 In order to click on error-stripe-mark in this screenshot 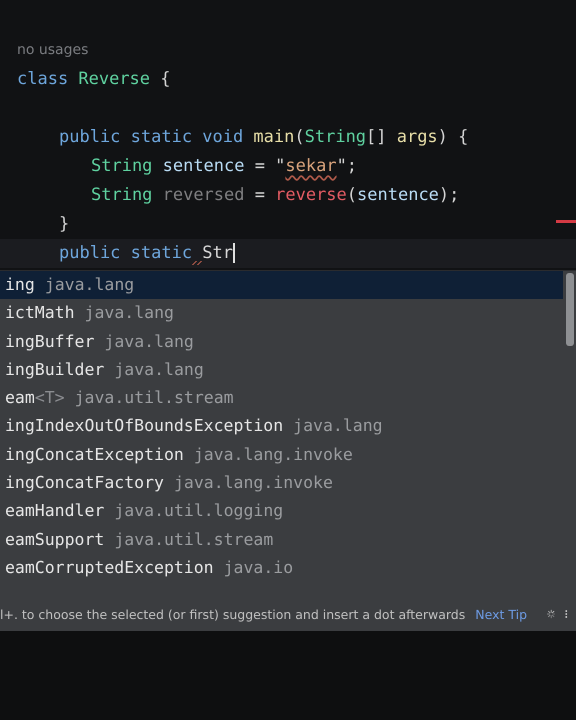, I will do `click(566, 221)`.